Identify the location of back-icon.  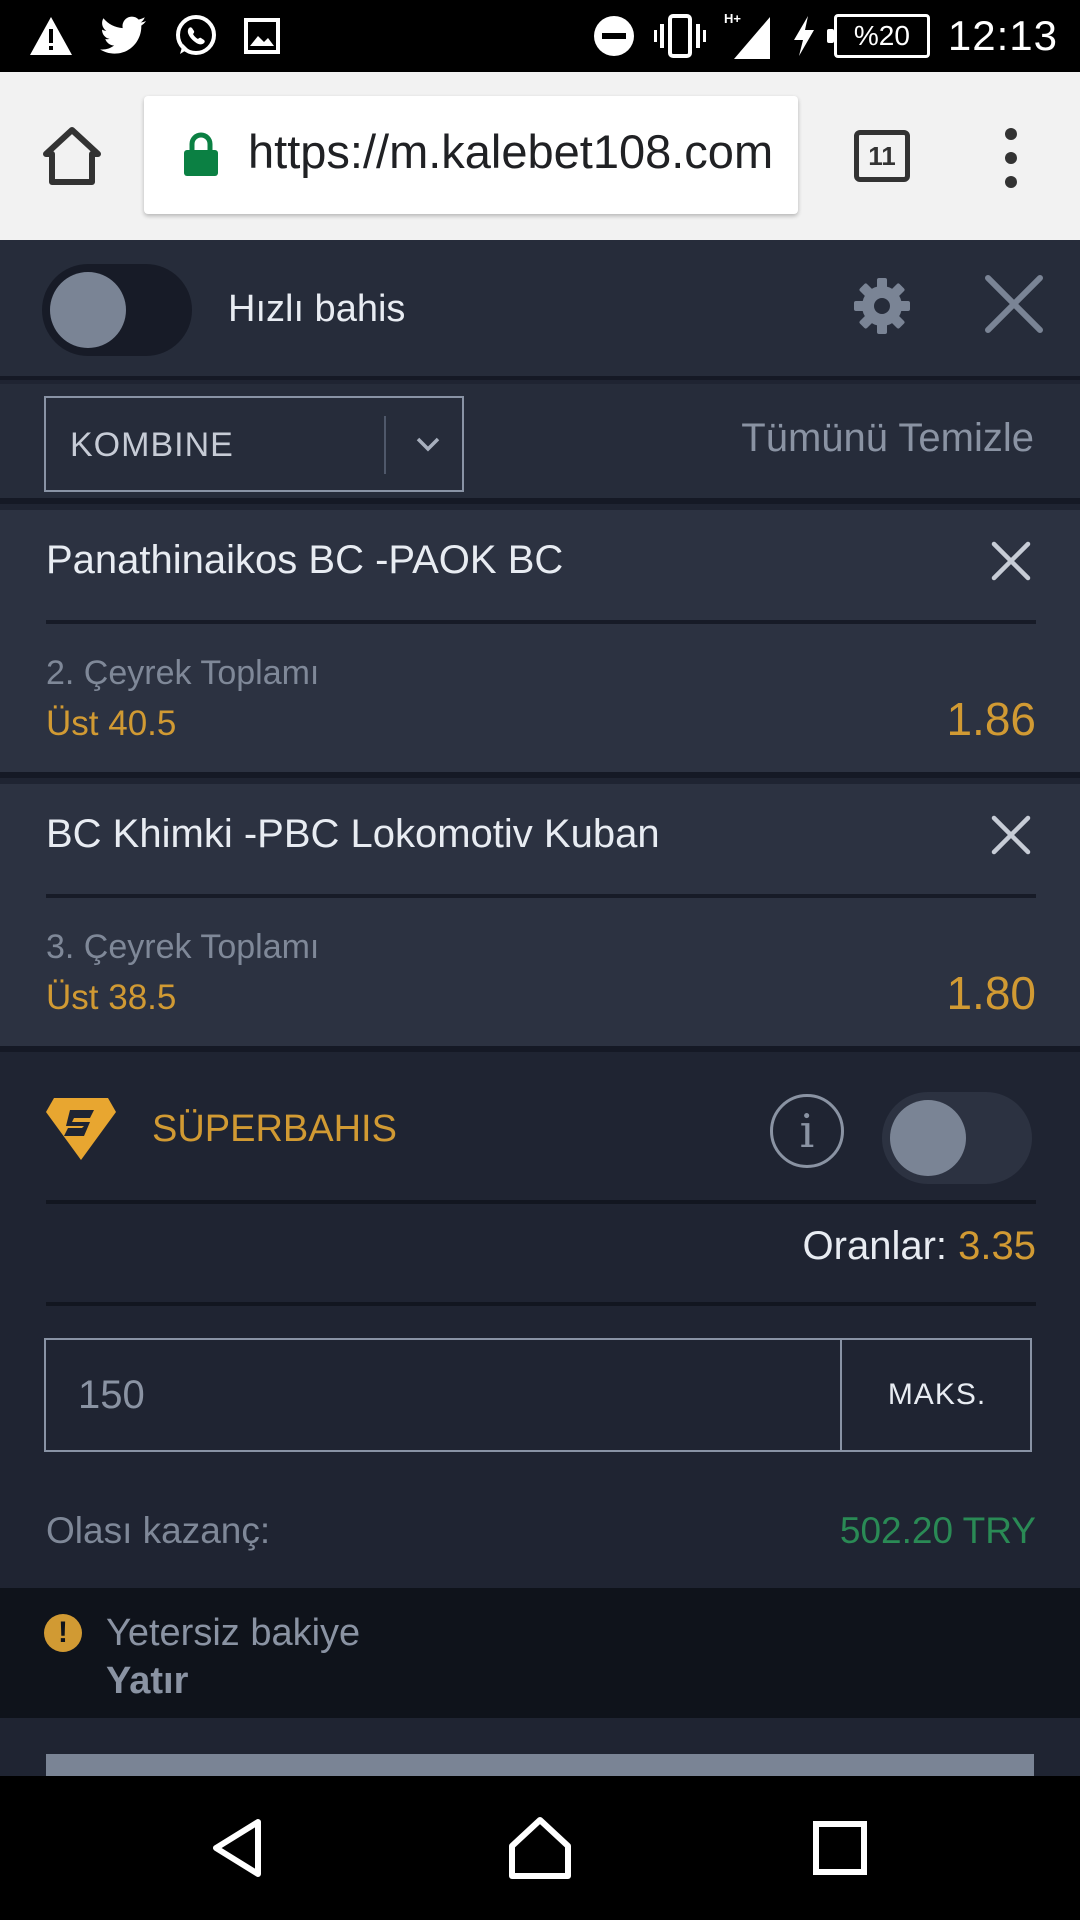
(240, 1848).